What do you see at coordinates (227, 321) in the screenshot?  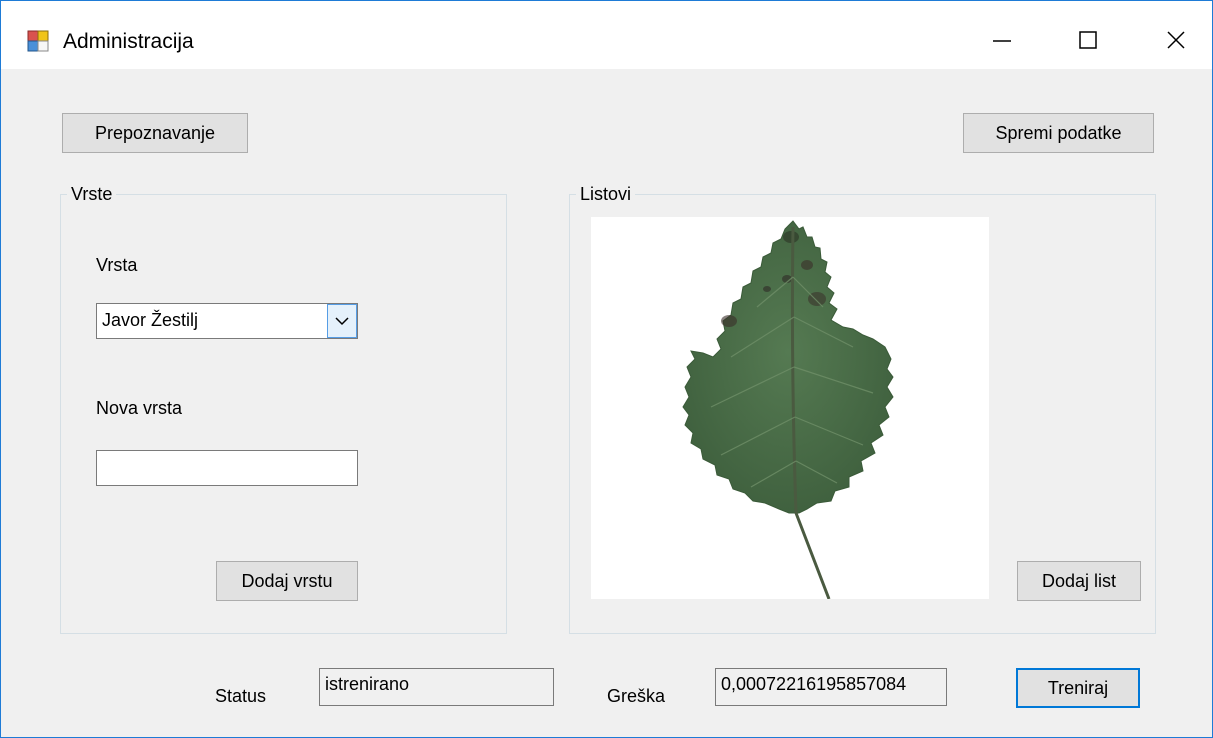 I see `species-dropdown: Javor Žestilj` at bounding box center [227, 321].